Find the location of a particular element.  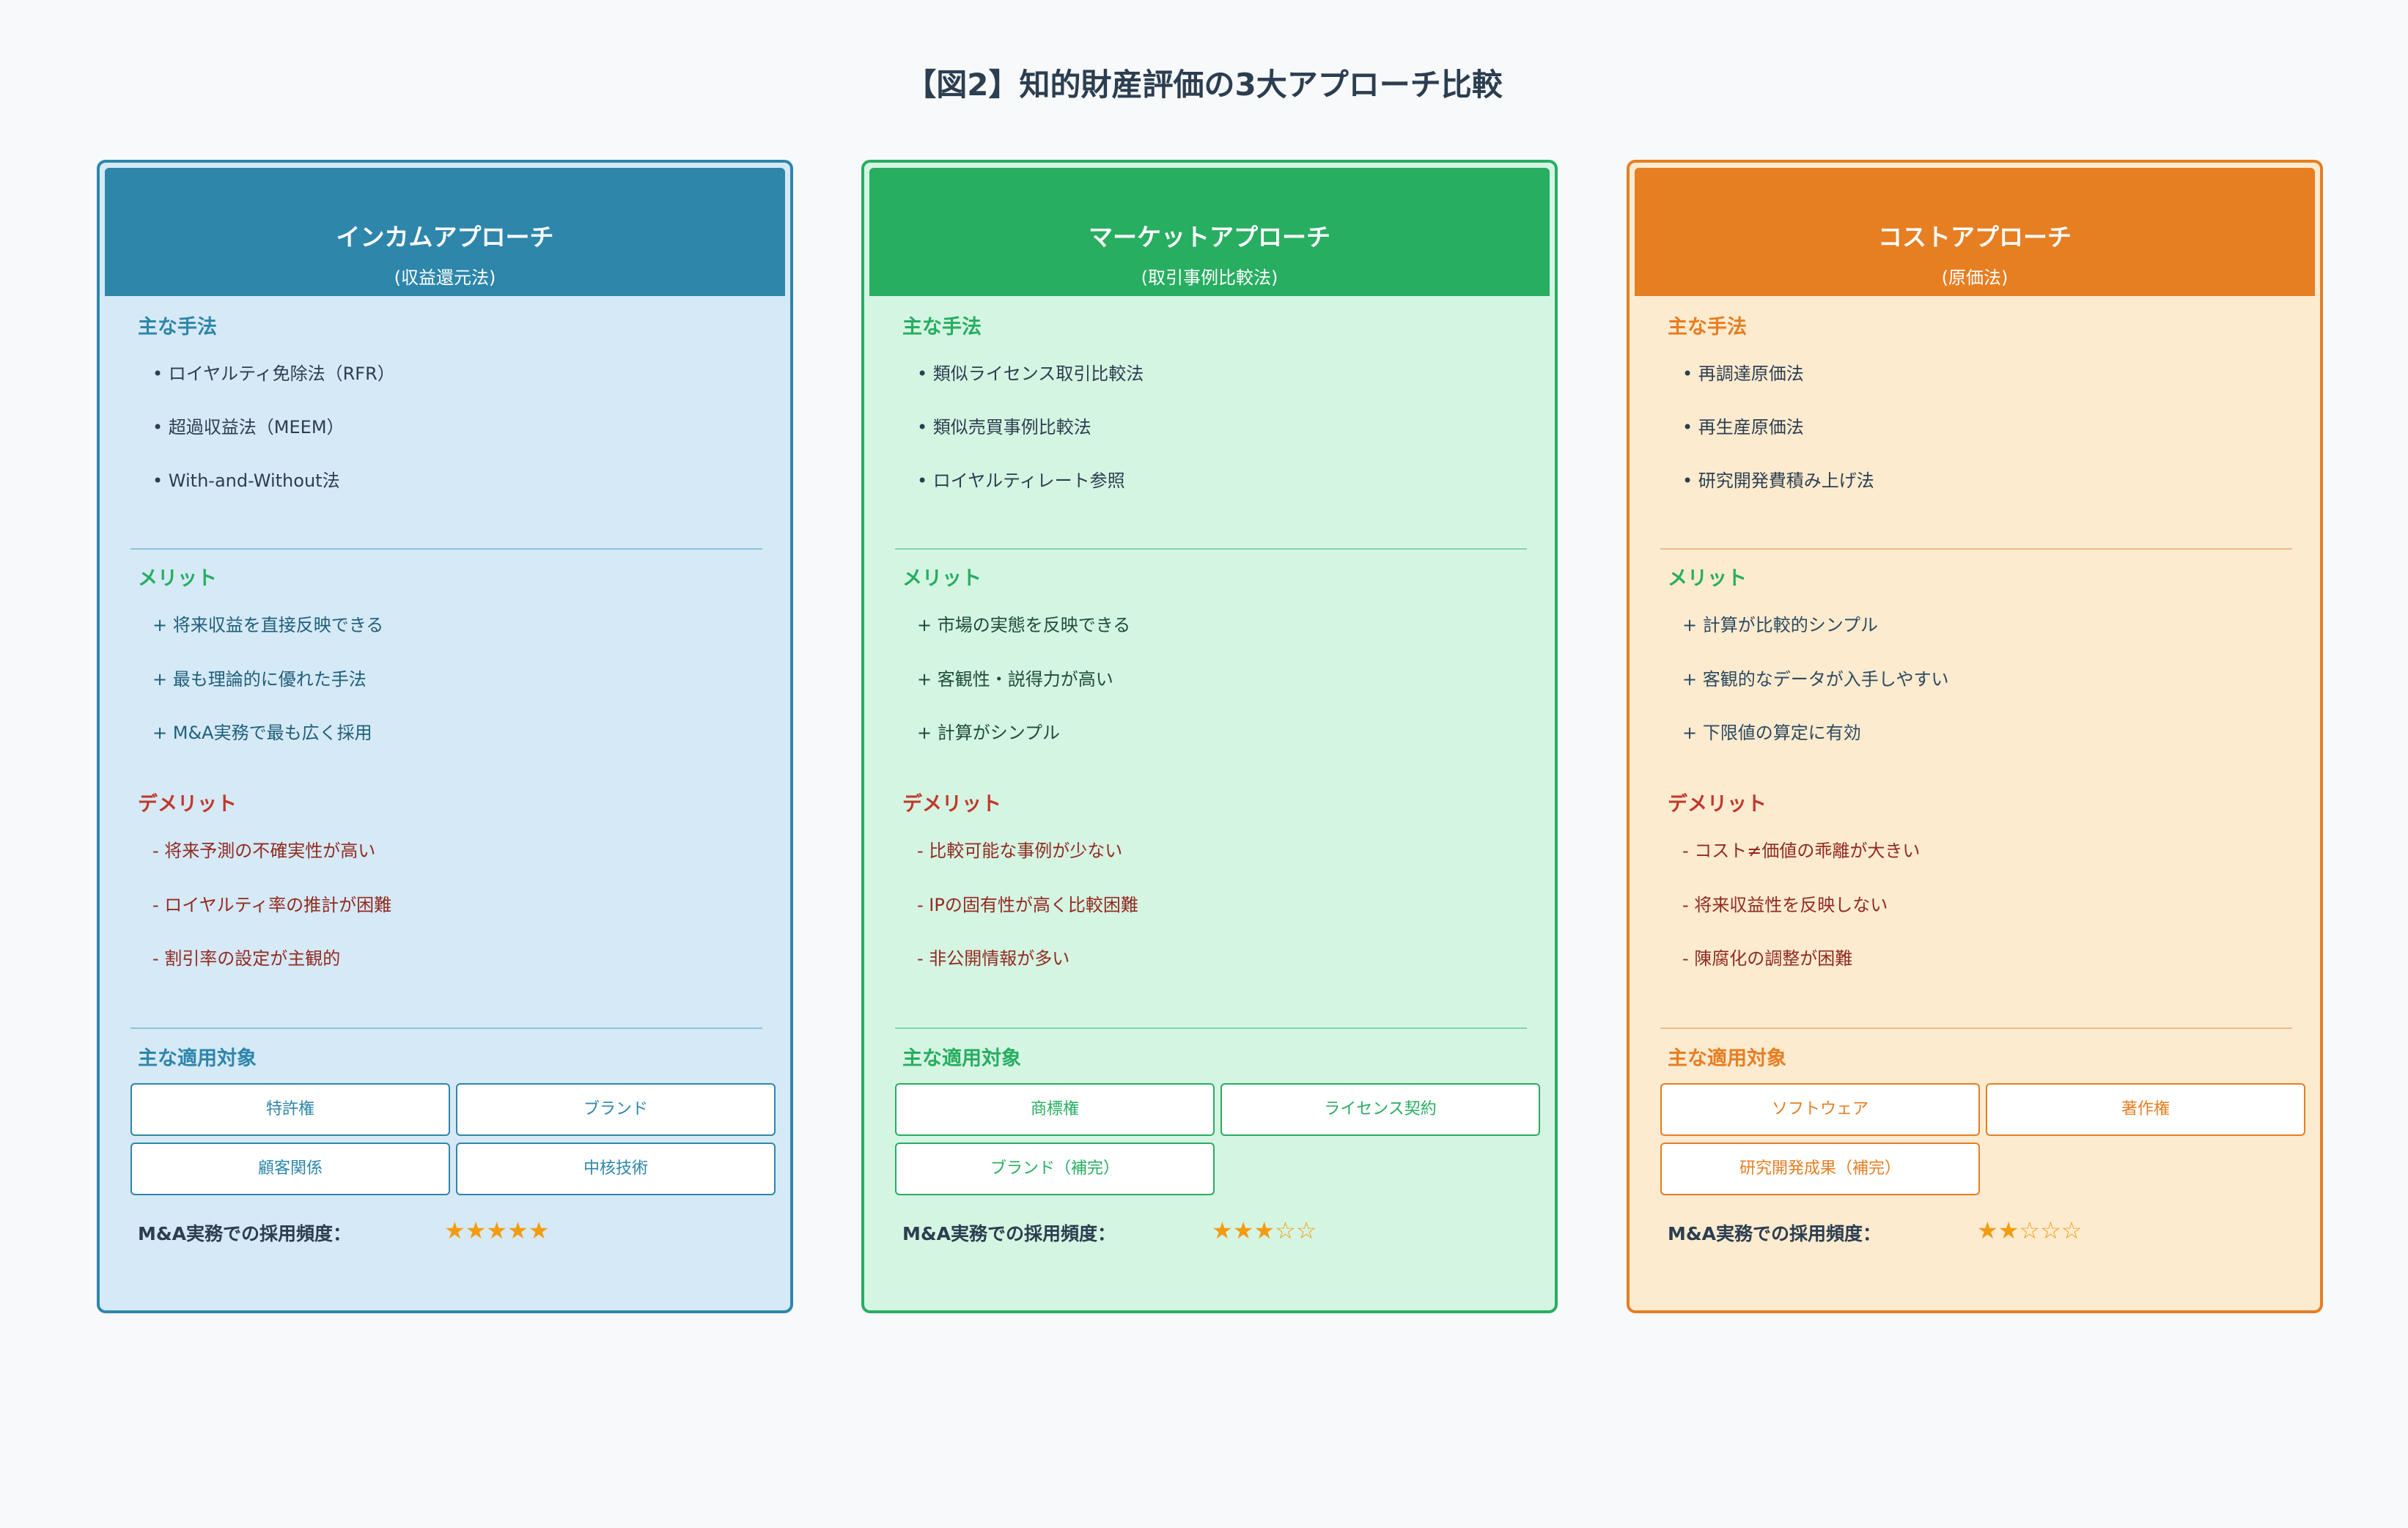

demerit-item: - 非公開情報が多い is located at coordinates (994, 959).